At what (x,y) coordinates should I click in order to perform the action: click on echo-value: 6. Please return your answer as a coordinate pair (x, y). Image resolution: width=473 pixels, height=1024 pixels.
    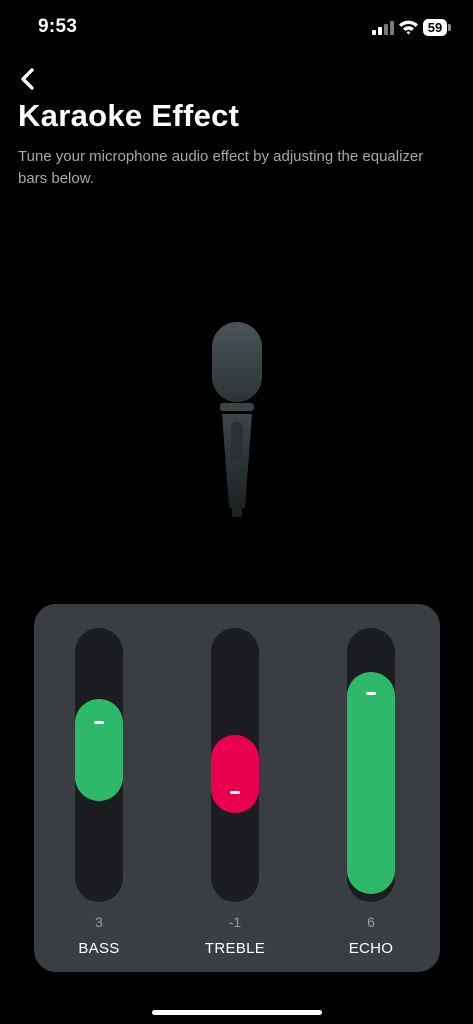
    Looking at the image, I should click on (371, 922).